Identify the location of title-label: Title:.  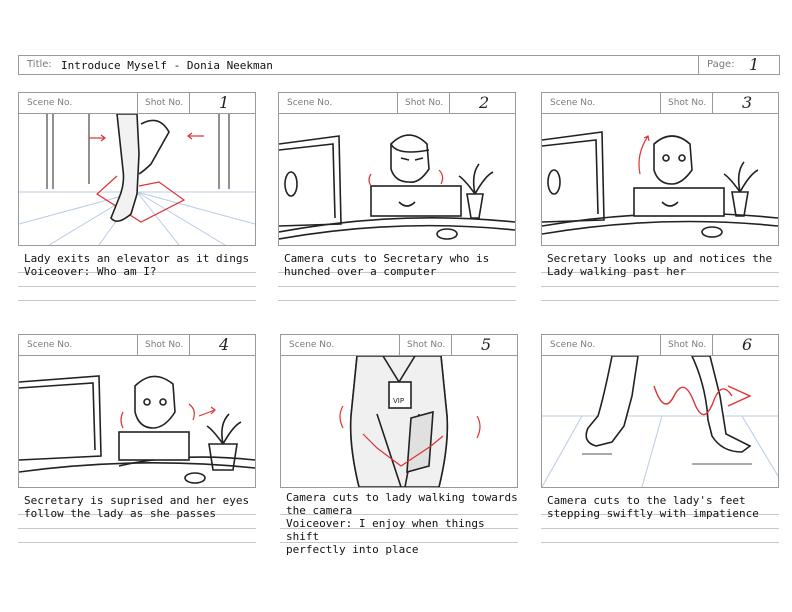
(39, 64).